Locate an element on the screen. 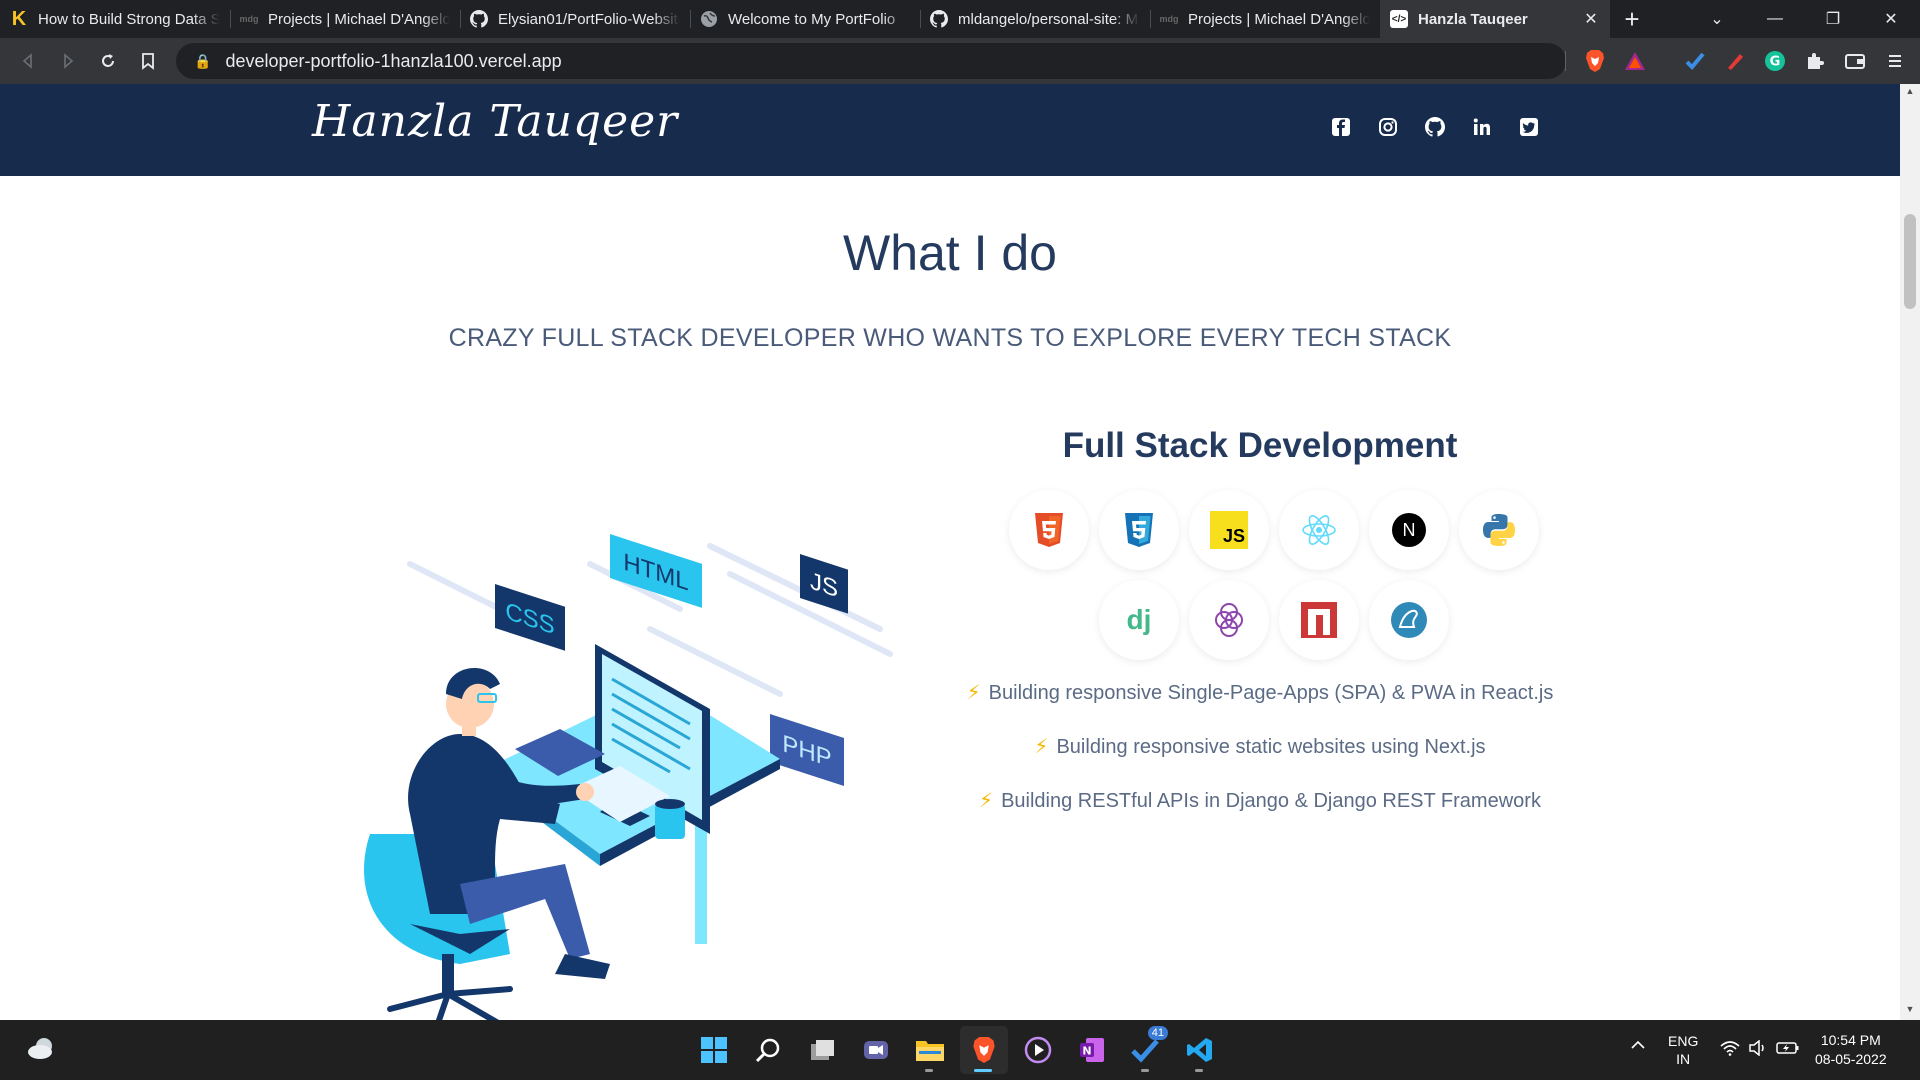  bookmark-button is located at coordinates (148, 61).